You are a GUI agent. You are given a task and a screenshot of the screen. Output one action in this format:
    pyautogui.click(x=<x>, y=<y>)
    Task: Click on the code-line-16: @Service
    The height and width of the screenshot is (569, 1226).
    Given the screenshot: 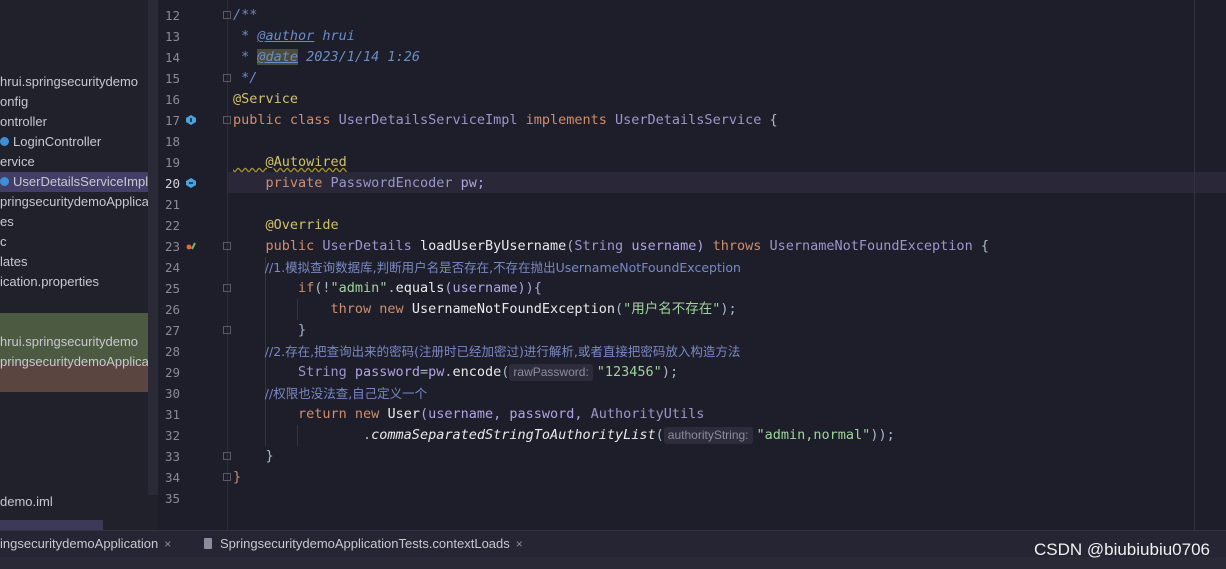 What is the action you would take?
    pyautogui.click(x=265, y=99)
    